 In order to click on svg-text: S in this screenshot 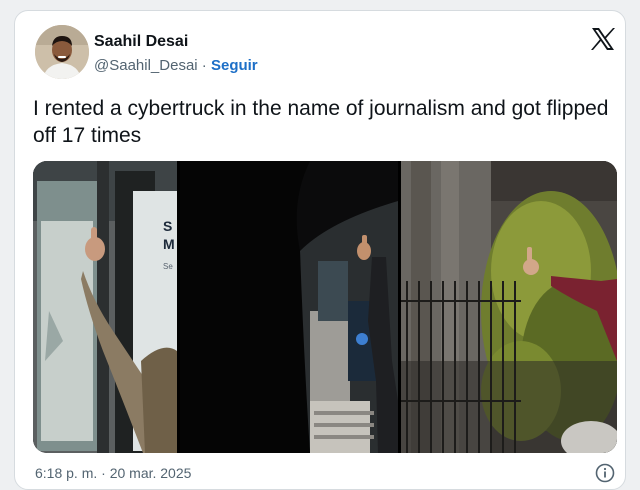, I will do `click(167, 226)`.